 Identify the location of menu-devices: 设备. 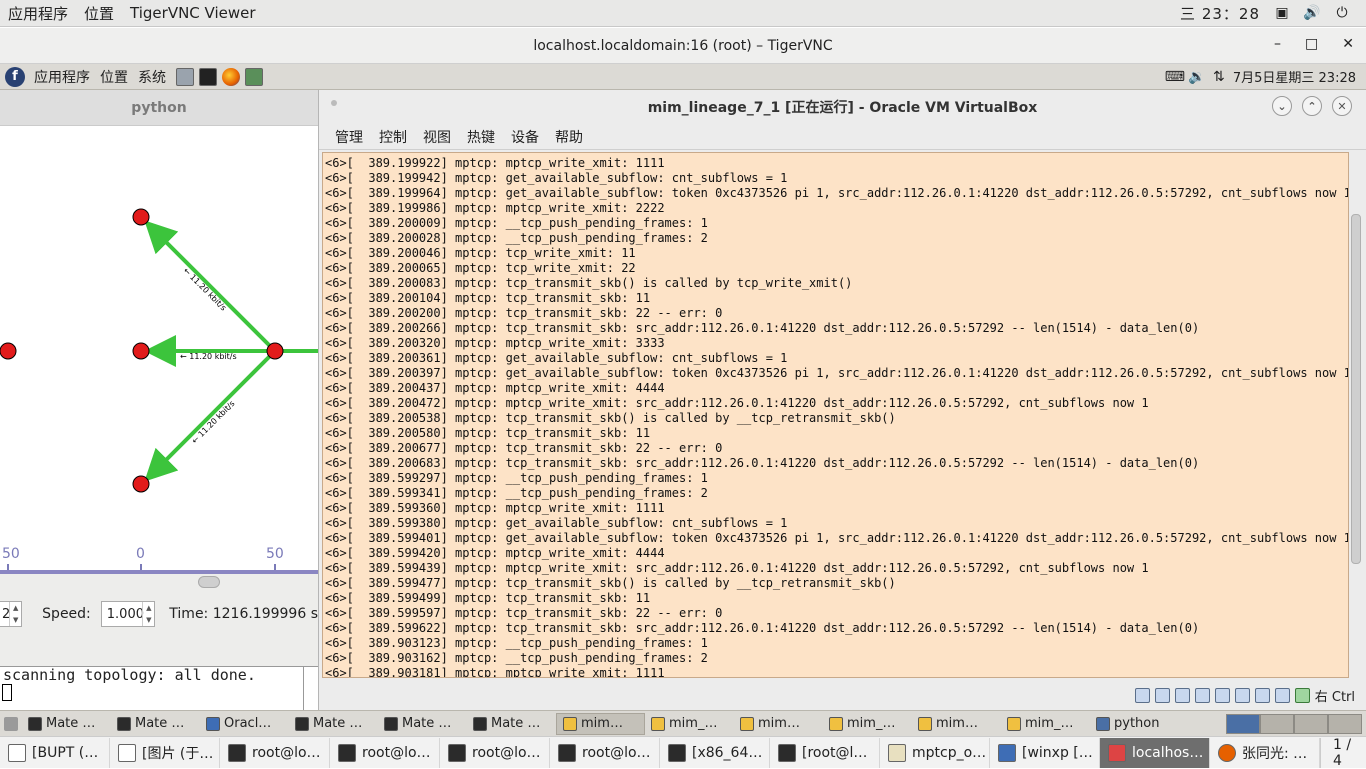
(527, 137).